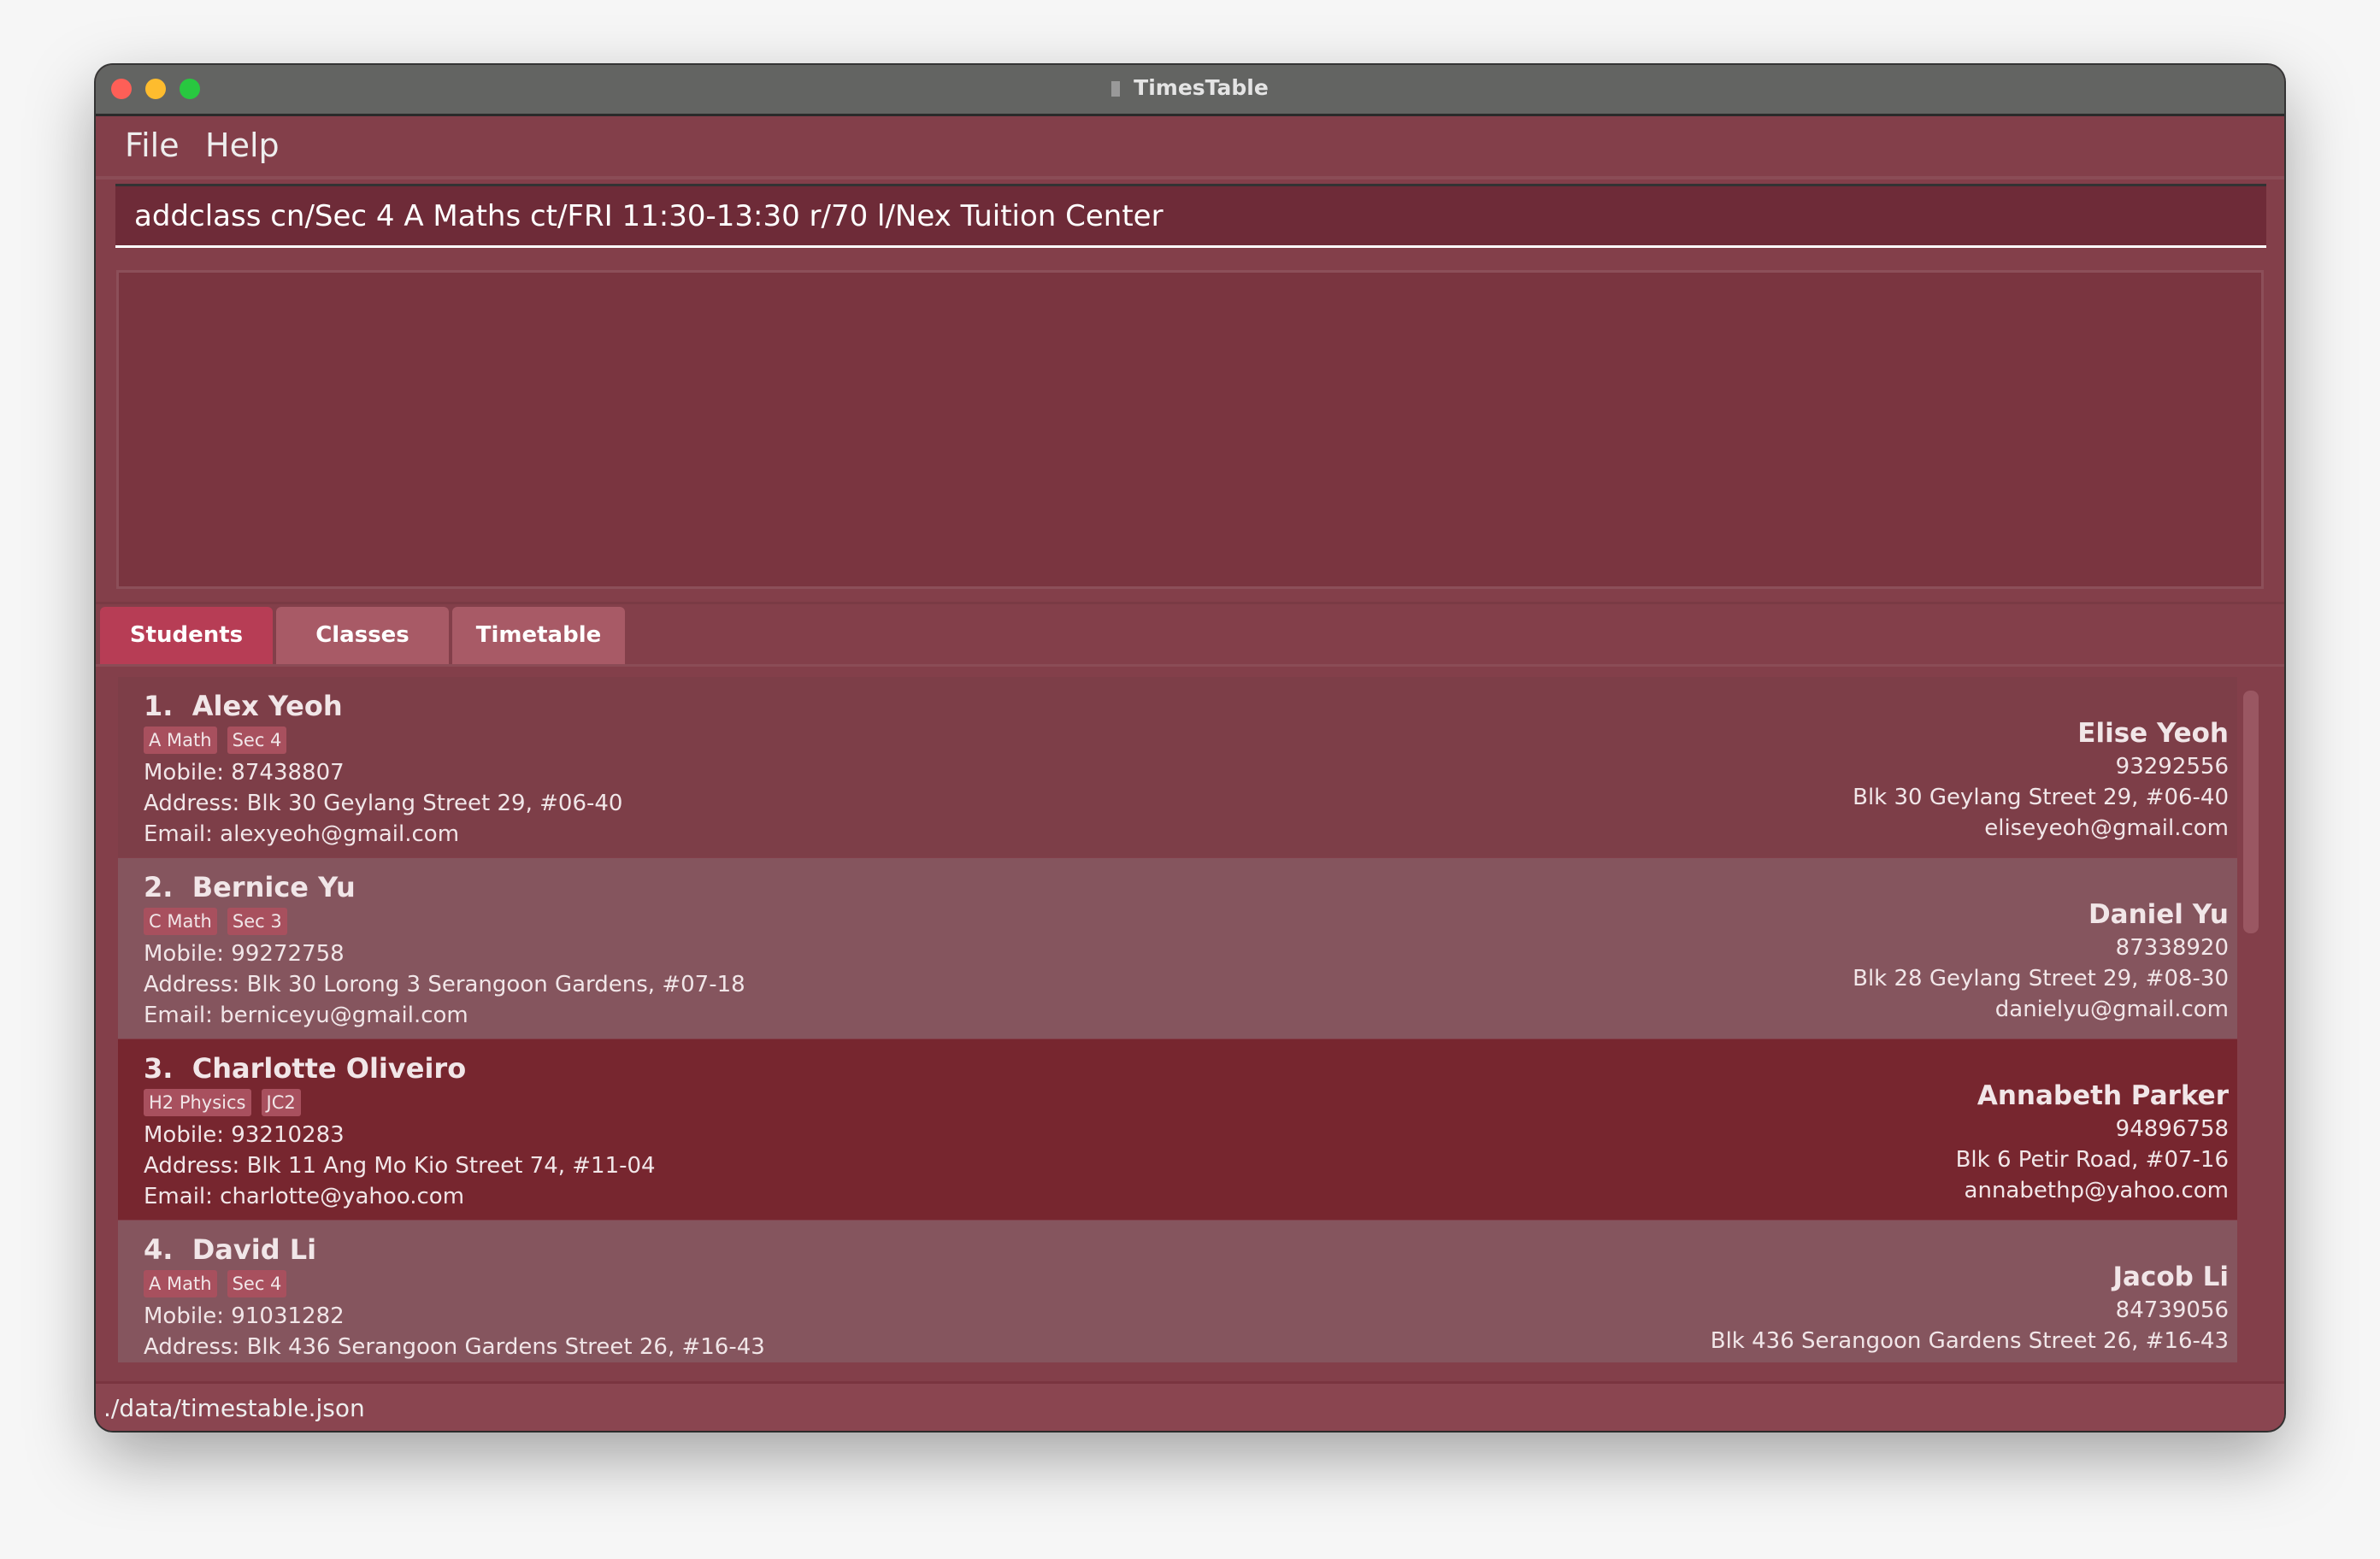  Describe the element at coordinates (180, 922) in the screenshot. I see `tag: C Math` at that location.